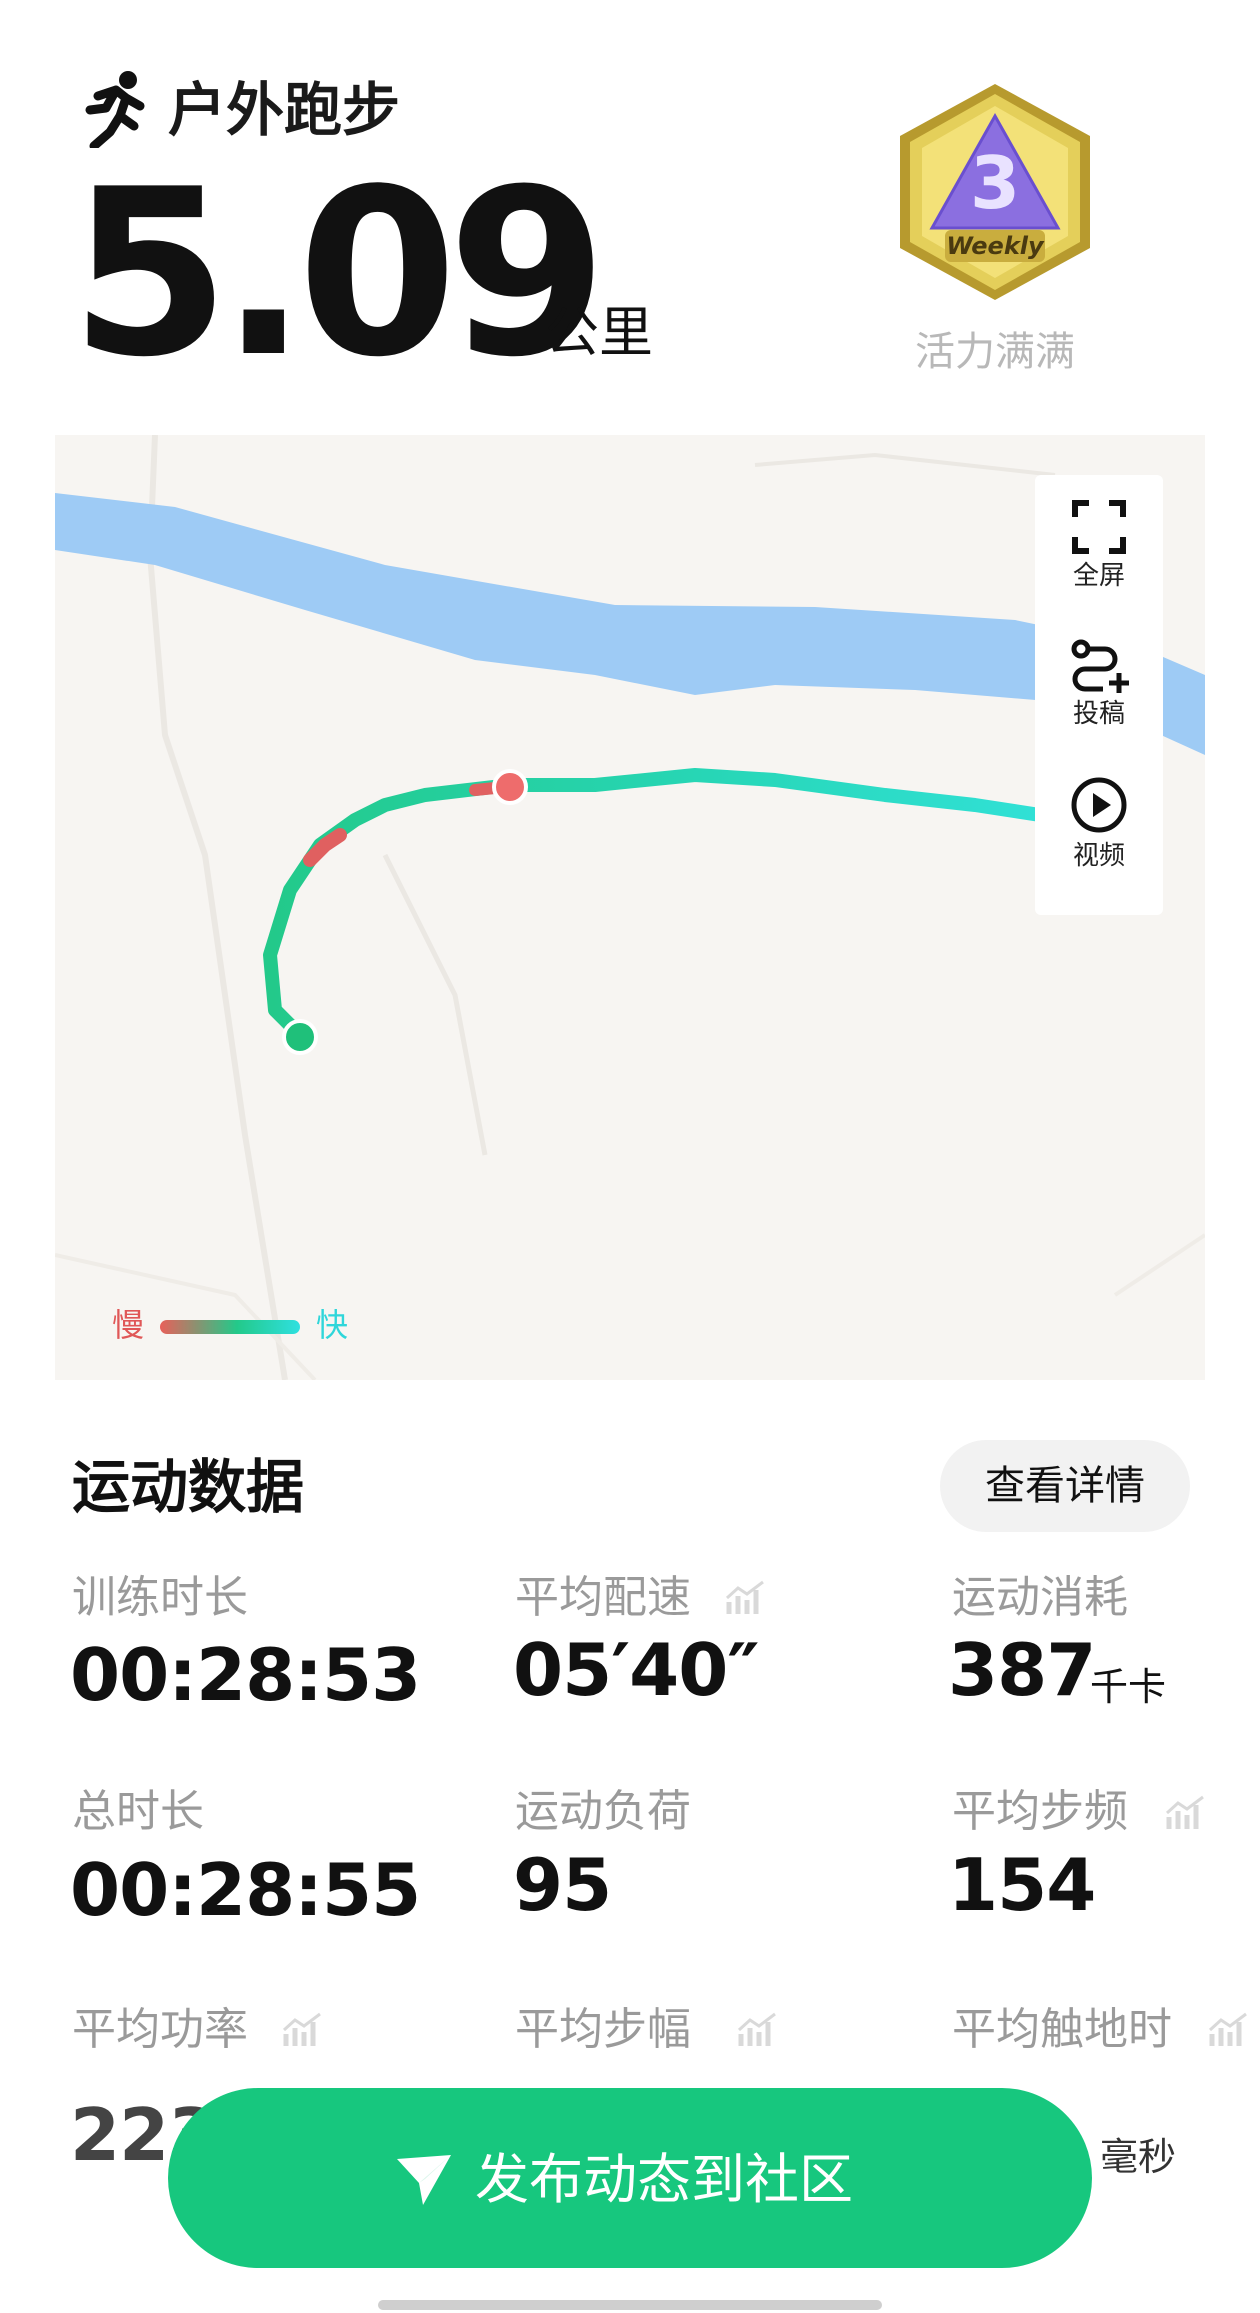 Image resolution: width=1260 pixels, height=2313 pixels. I want to click on distance-unit: 公里, so click(599, 332).